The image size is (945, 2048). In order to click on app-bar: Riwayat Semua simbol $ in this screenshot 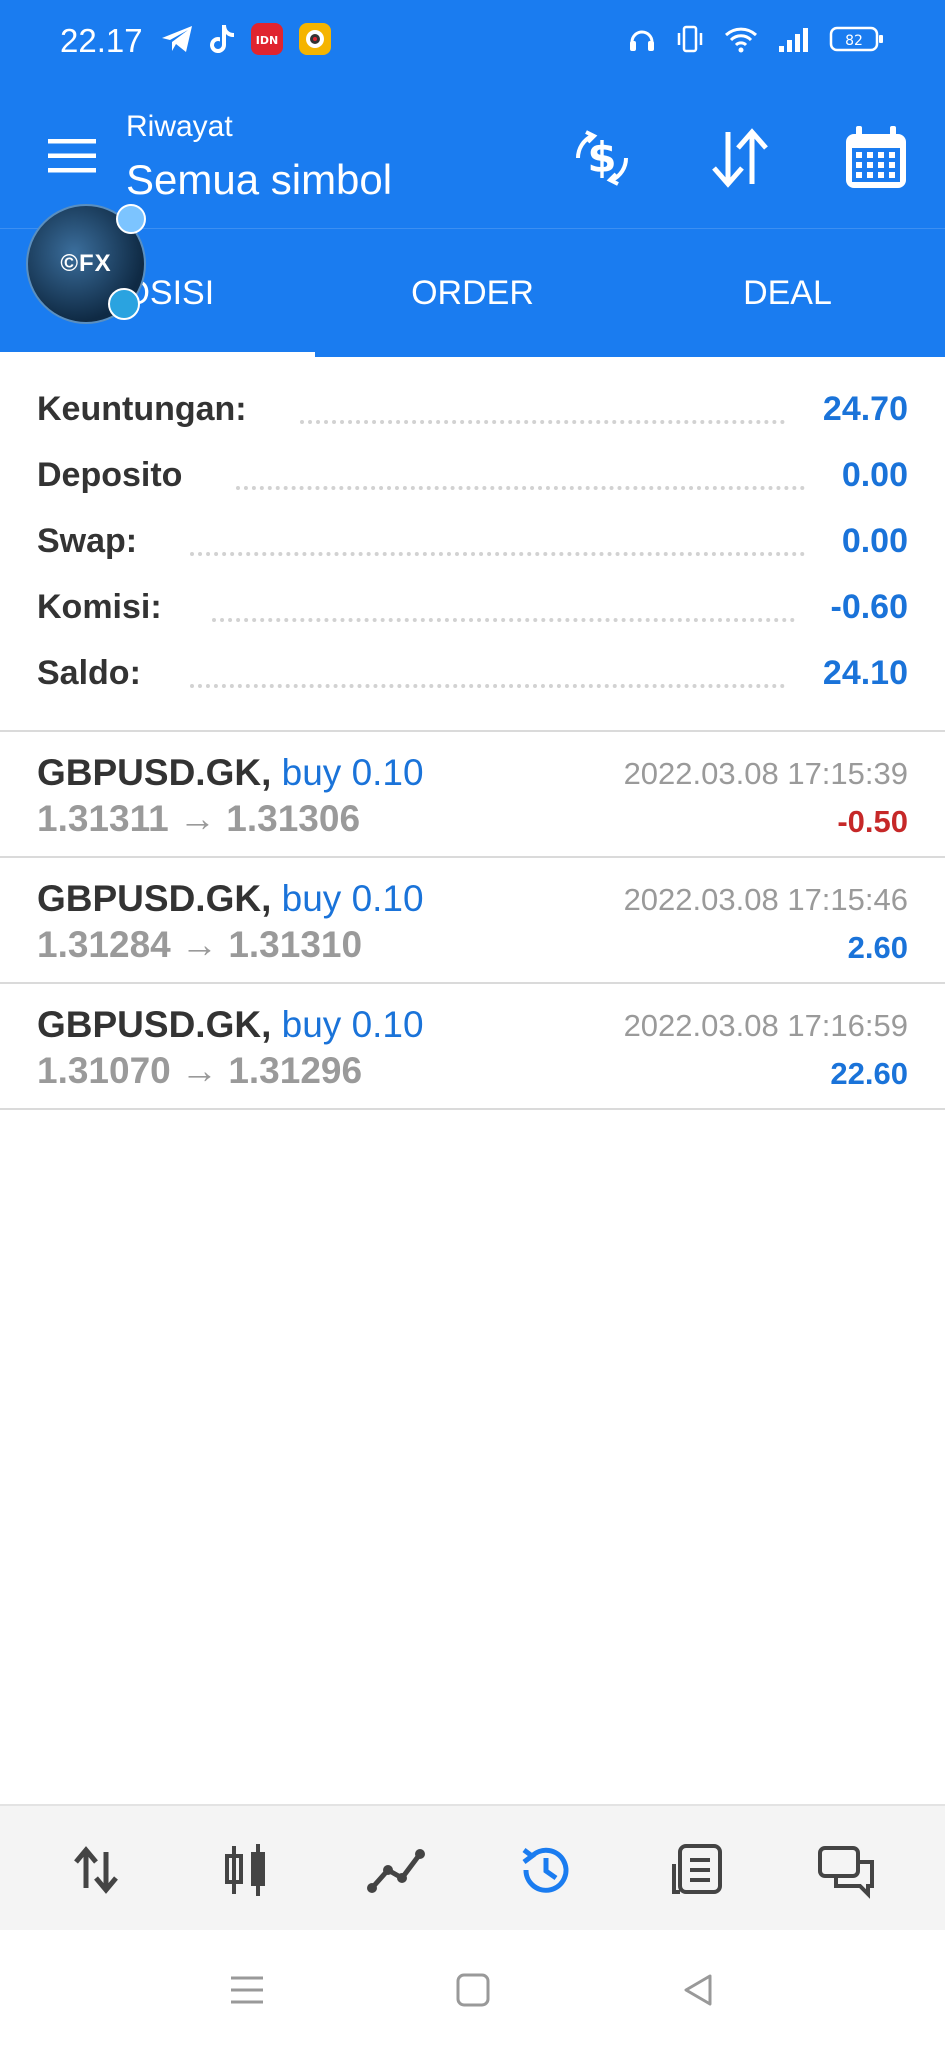, I will do `click(472, 156)`.